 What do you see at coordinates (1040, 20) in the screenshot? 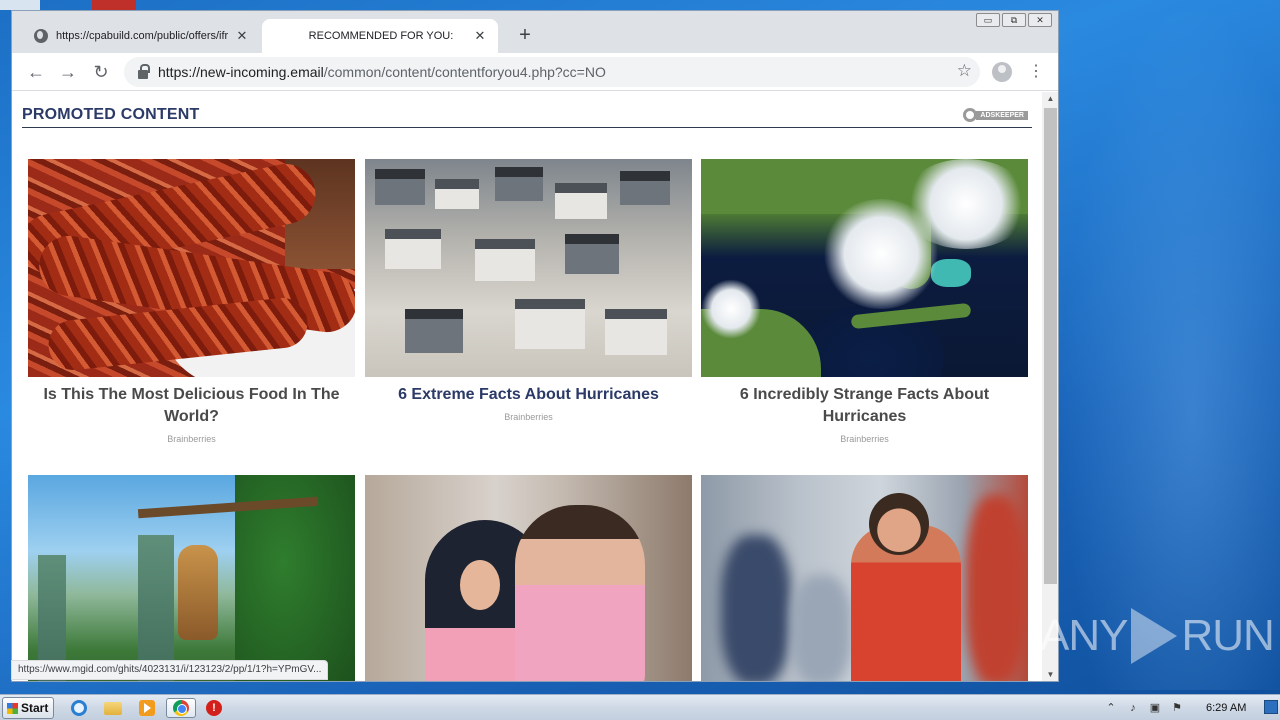
I see `close-window-button: ✕` at bounding box center [1040, 20].